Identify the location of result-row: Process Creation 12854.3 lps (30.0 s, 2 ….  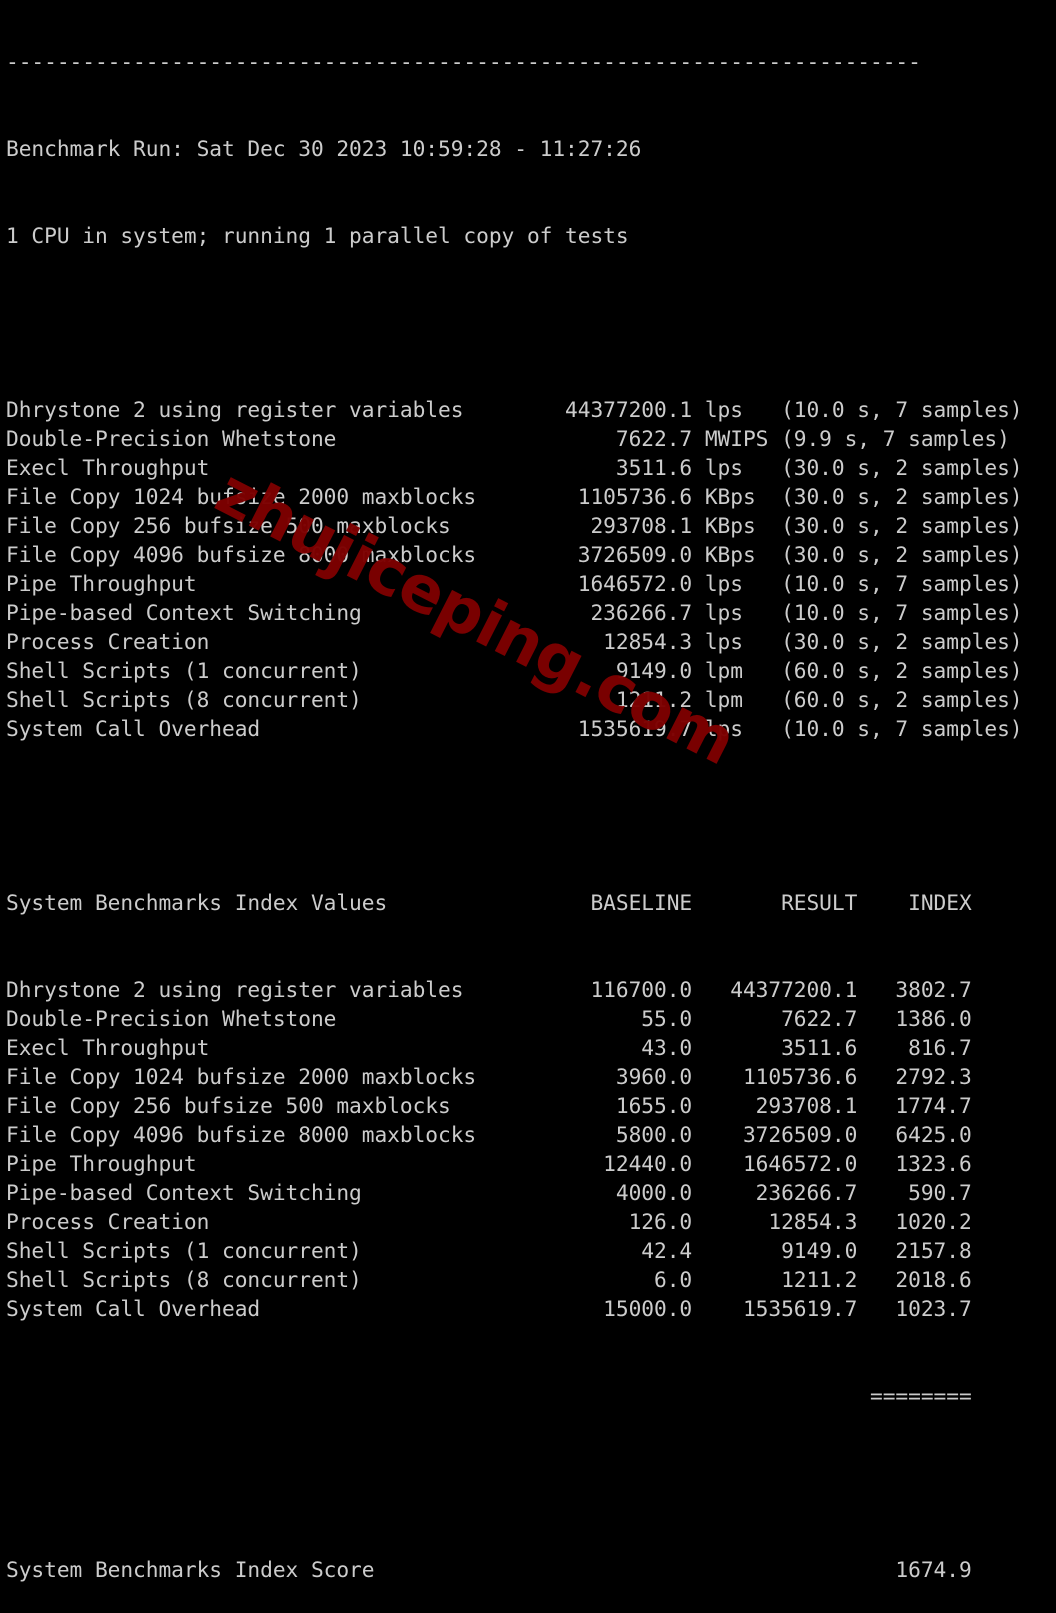
(514, 641).